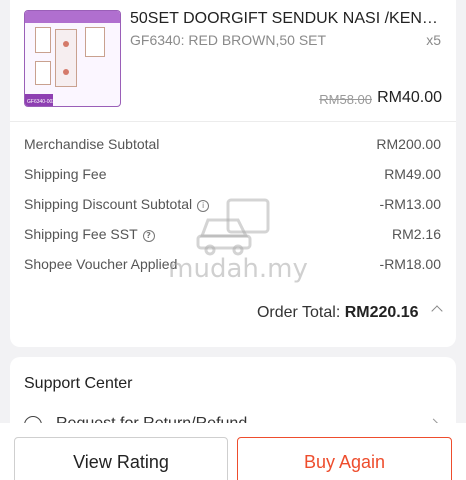 Image resolution: width=466 pixels, height=480 pixels. What do you see at coordinates (92, 144) in the screenshot?
I see `row-label: Merchandise Subtotal` at bounding box center [92, 144].